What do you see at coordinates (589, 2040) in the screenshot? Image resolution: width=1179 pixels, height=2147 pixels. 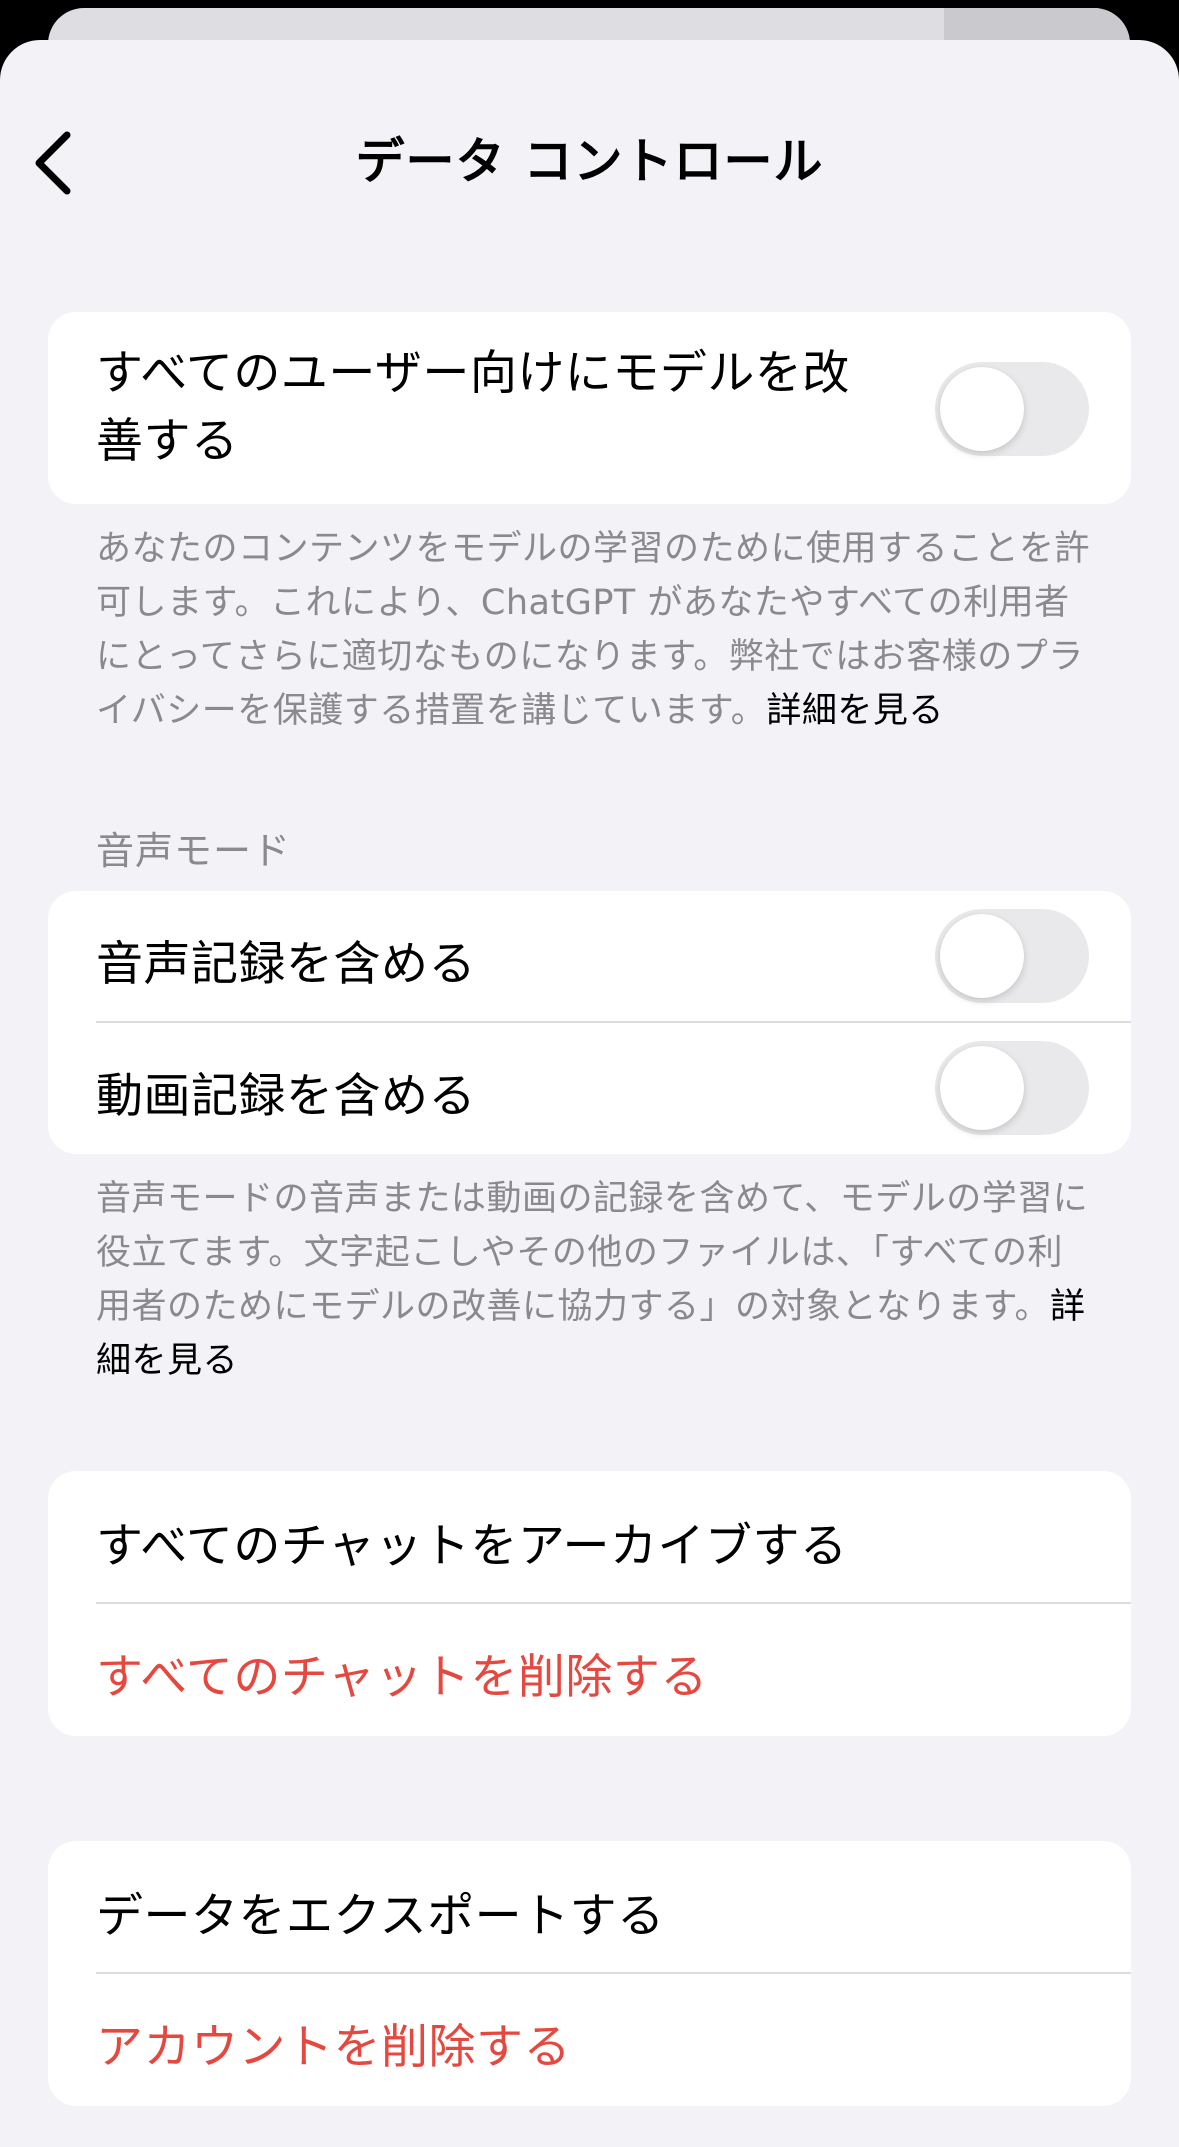 I see `delete-account-button: アカウントを削除する` at bounding box center [589, 2040].